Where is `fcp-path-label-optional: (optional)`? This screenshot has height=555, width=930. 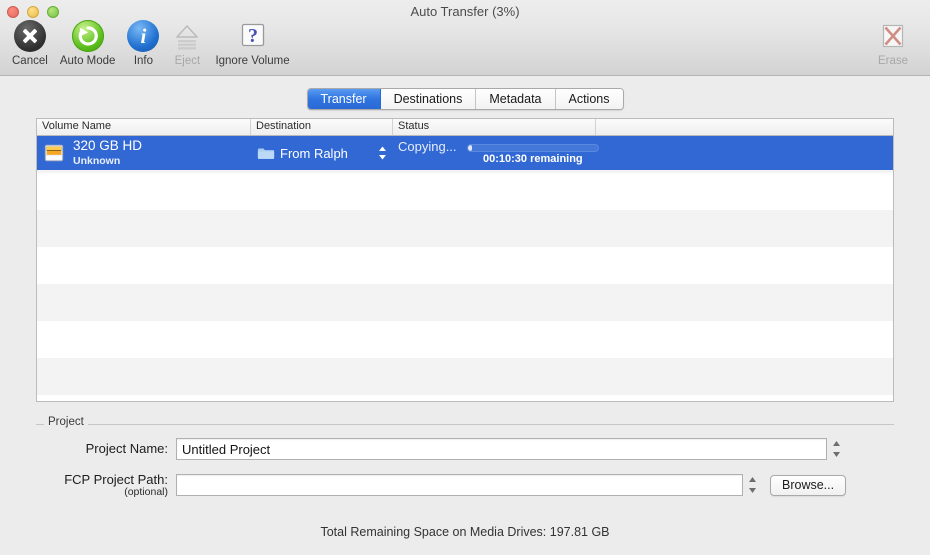 fcp-path-label-optional: (optional) is located at coordinates (146, 491).